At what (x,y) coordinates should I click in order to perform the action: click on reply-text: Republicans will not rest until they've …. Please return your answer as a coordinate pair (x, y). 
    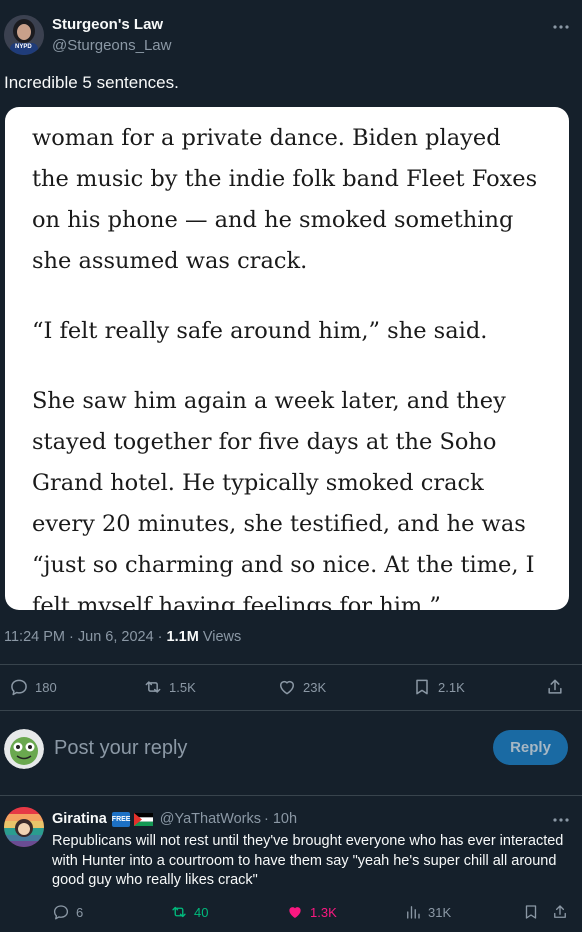
    Looking at the image, I should click on (308, 860).